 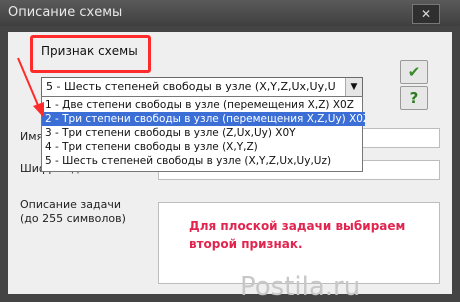 I want to click on arrow-head, so click(x=38, y=110).